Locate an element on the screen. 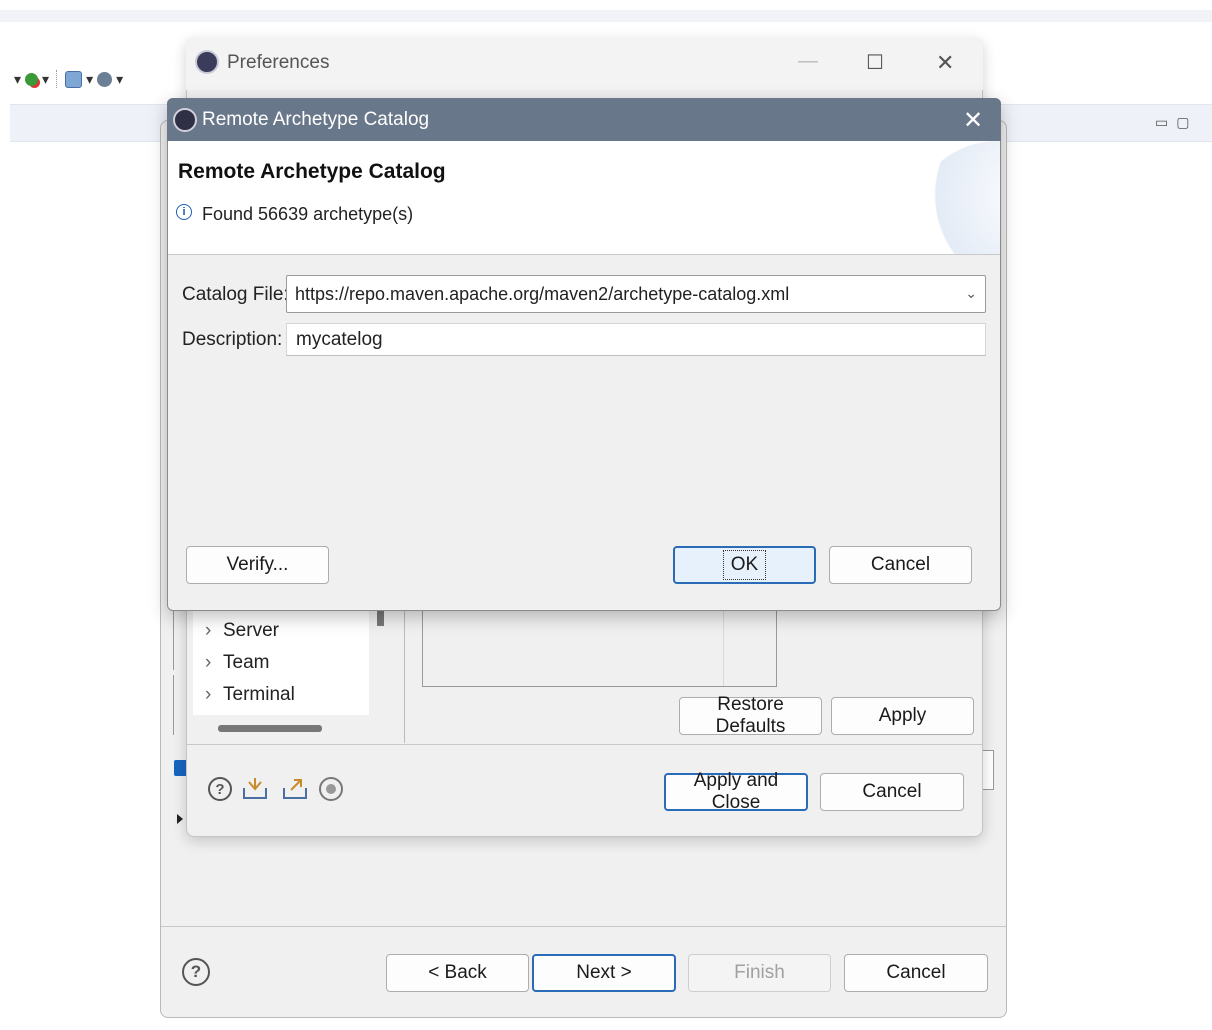 The width and height of the screenshot is (1212, 1030). remote-catalog-title: Remote Archetype Catalog is located at coordinates (316, 119).